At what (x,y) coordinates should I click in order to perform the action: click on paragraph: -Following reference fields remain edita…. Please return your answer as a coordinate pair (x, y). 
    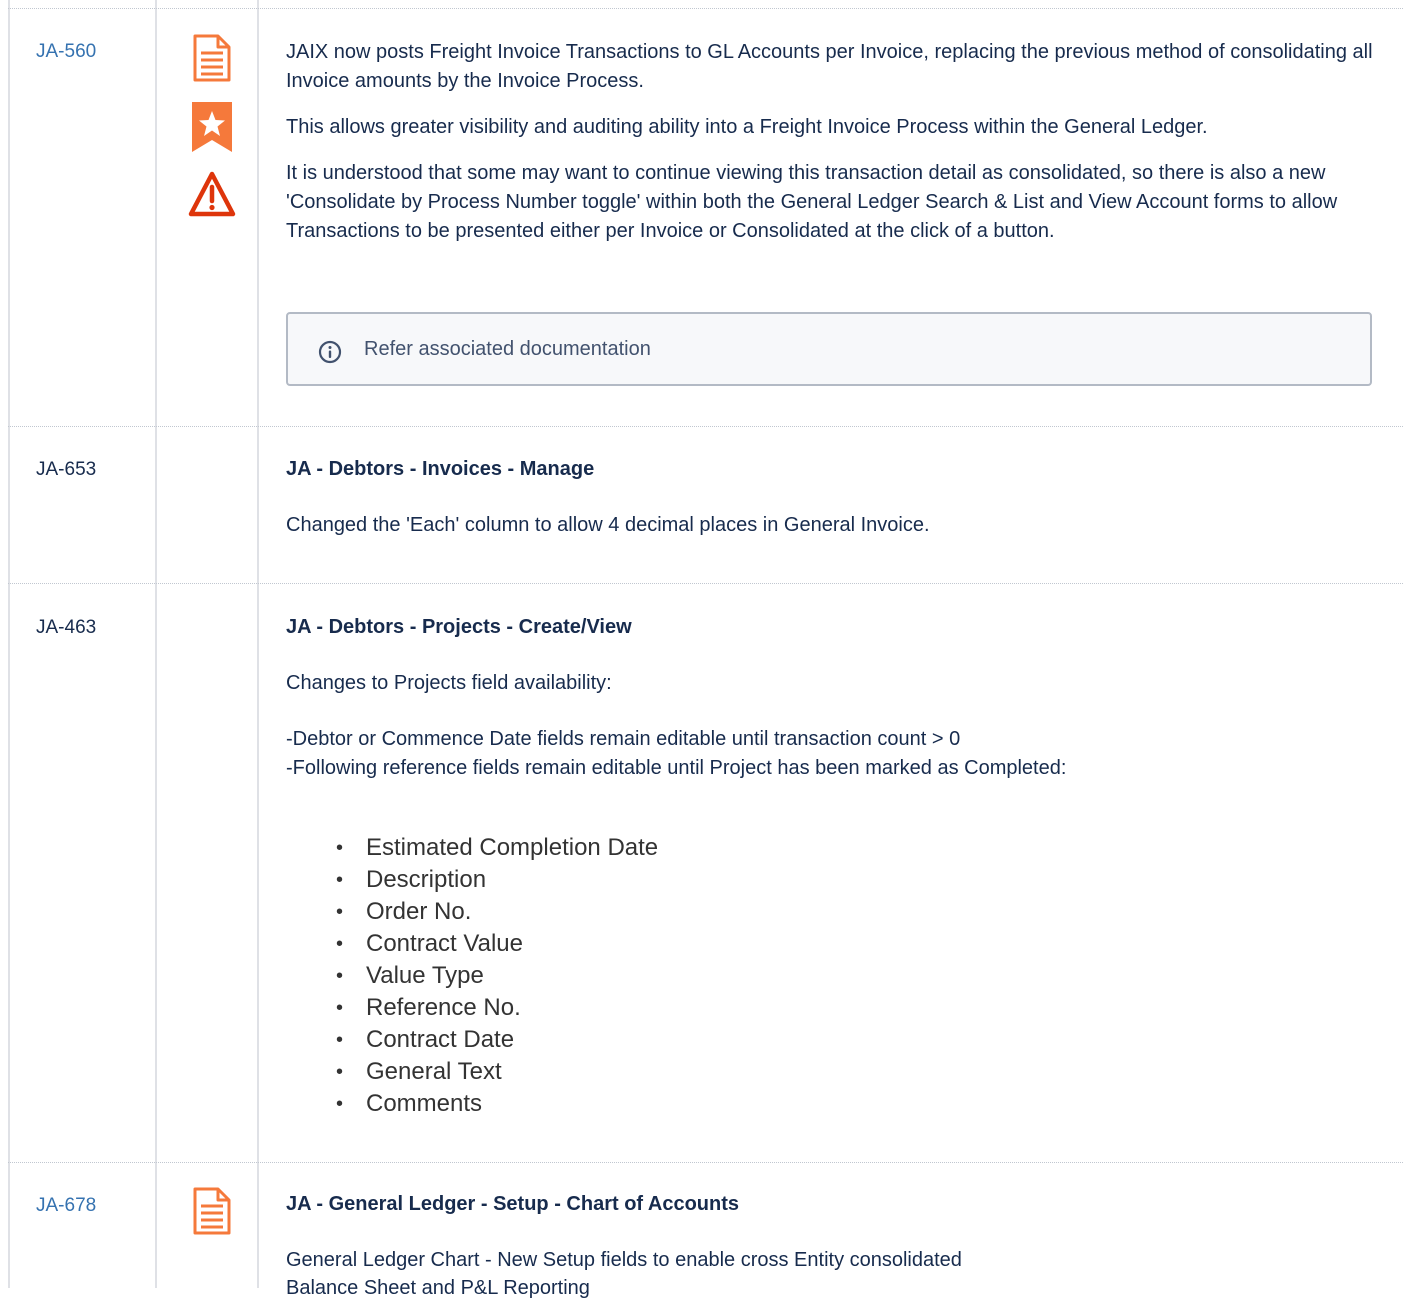
    Looking at the image, I should click on (676, 768).